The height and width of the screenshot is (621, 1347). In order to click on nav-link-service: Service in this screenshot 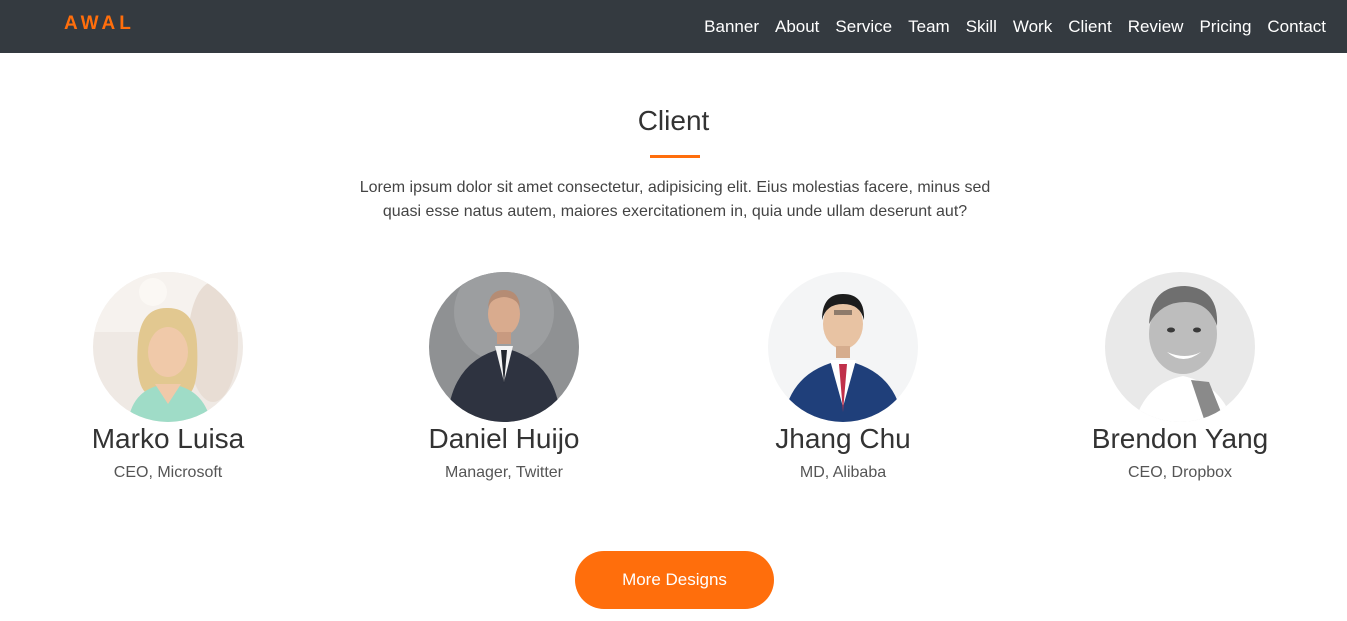, I will do `click(863, 27)`.